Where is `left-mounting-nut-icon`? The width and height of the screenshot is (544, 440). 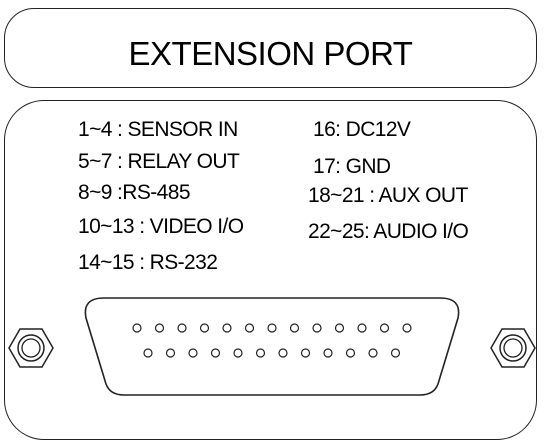
left-mounting-nut-icon is located at coordinates (31, 348).